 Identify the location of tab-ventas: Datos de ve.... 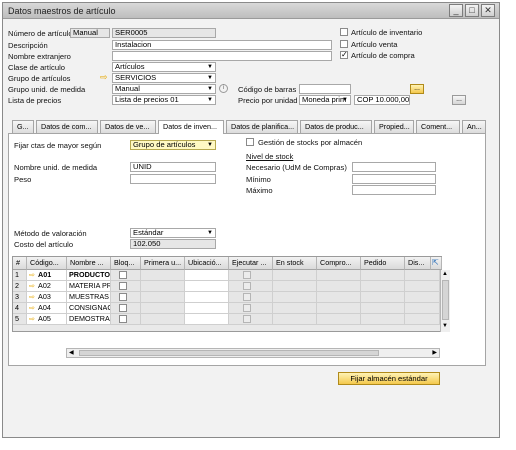
(128, 126).